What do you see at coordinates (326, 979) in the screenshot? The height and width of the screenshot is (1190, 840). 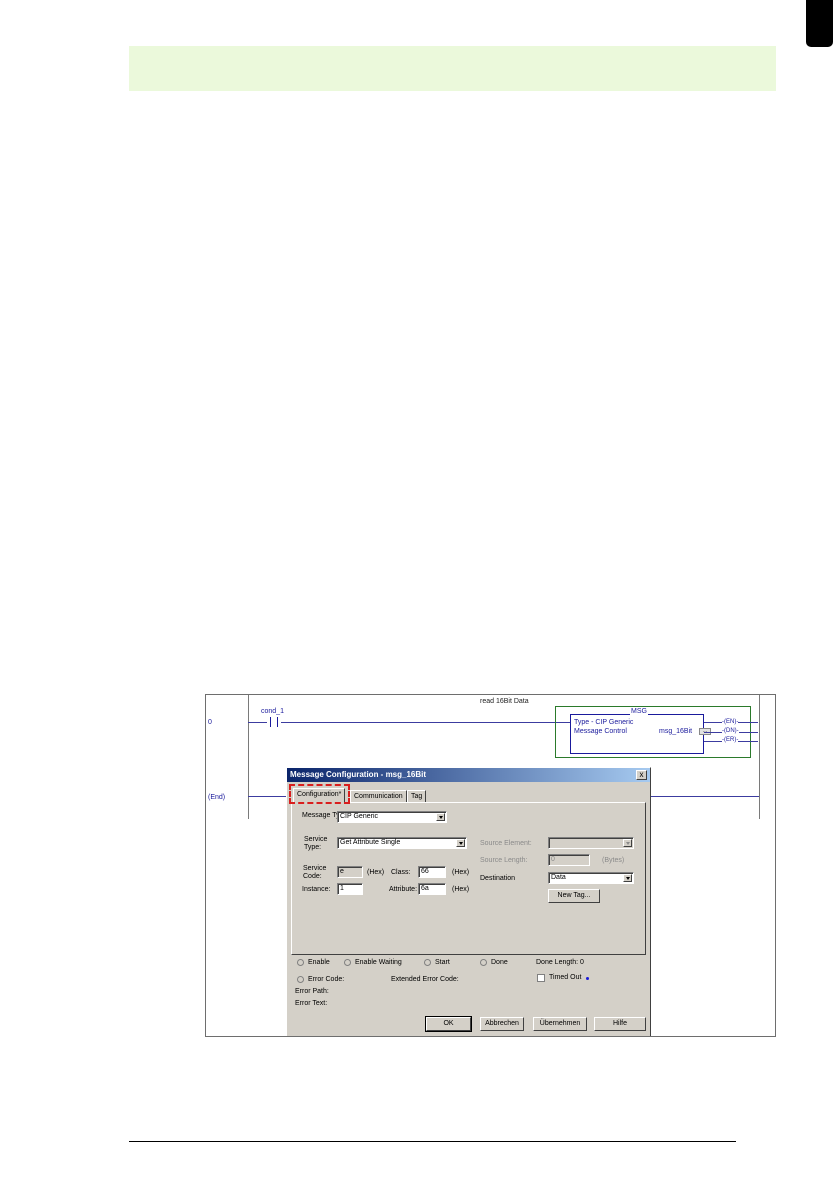 I see `error-code-label: Error Code:` at bounding box center [326, 979].